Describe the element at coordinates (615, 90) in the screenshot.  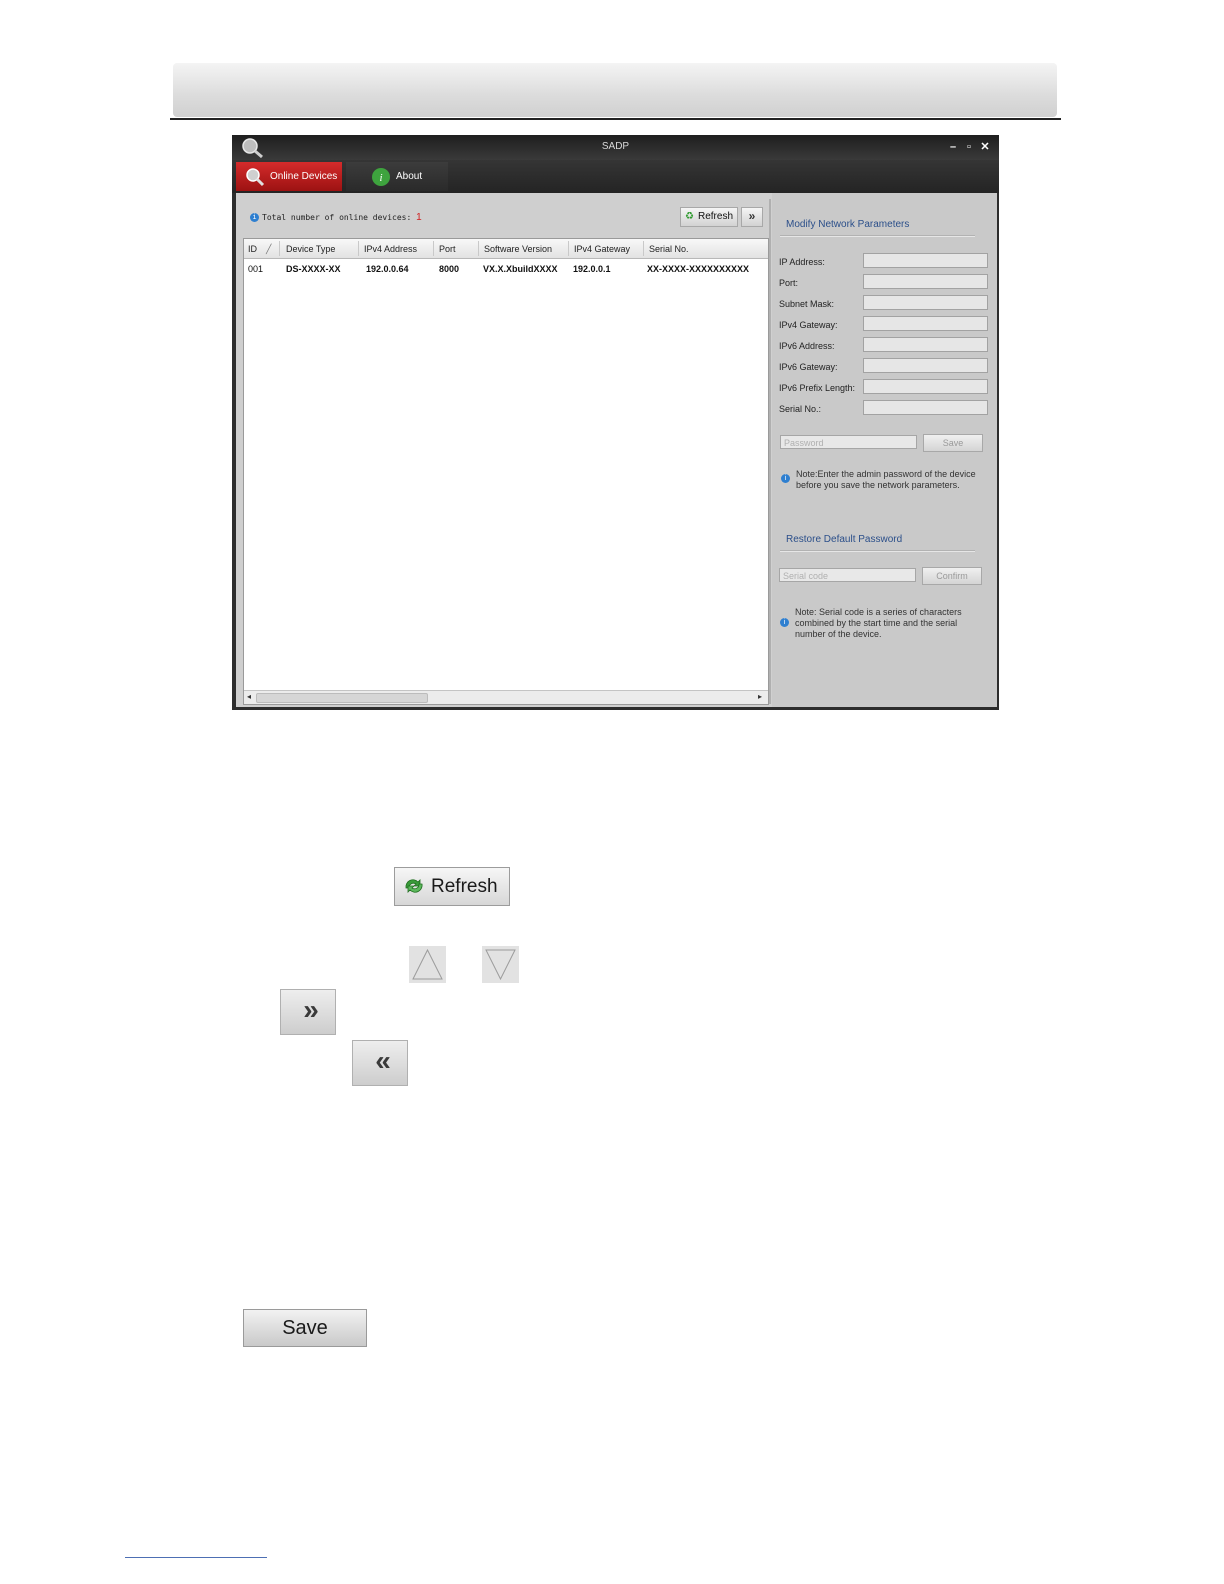
I see `document-header-bar` at that location.